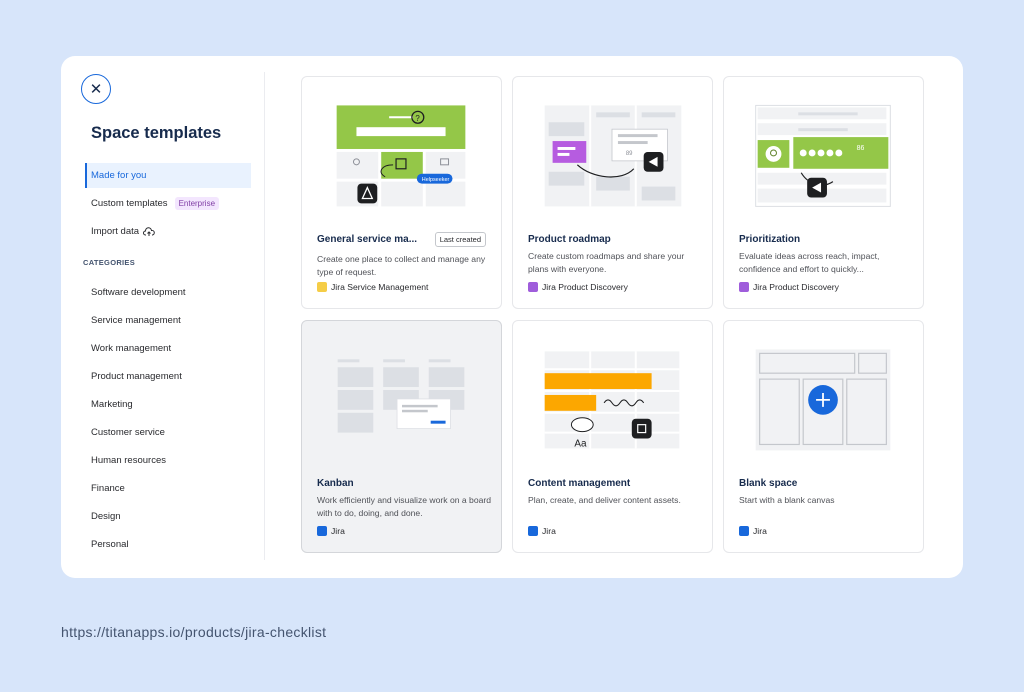 This screenshot has height=692, width=1024. Describe the element at coordinates (138, 292) in the screenshot. I see `category-software-development: Software development` at that location.